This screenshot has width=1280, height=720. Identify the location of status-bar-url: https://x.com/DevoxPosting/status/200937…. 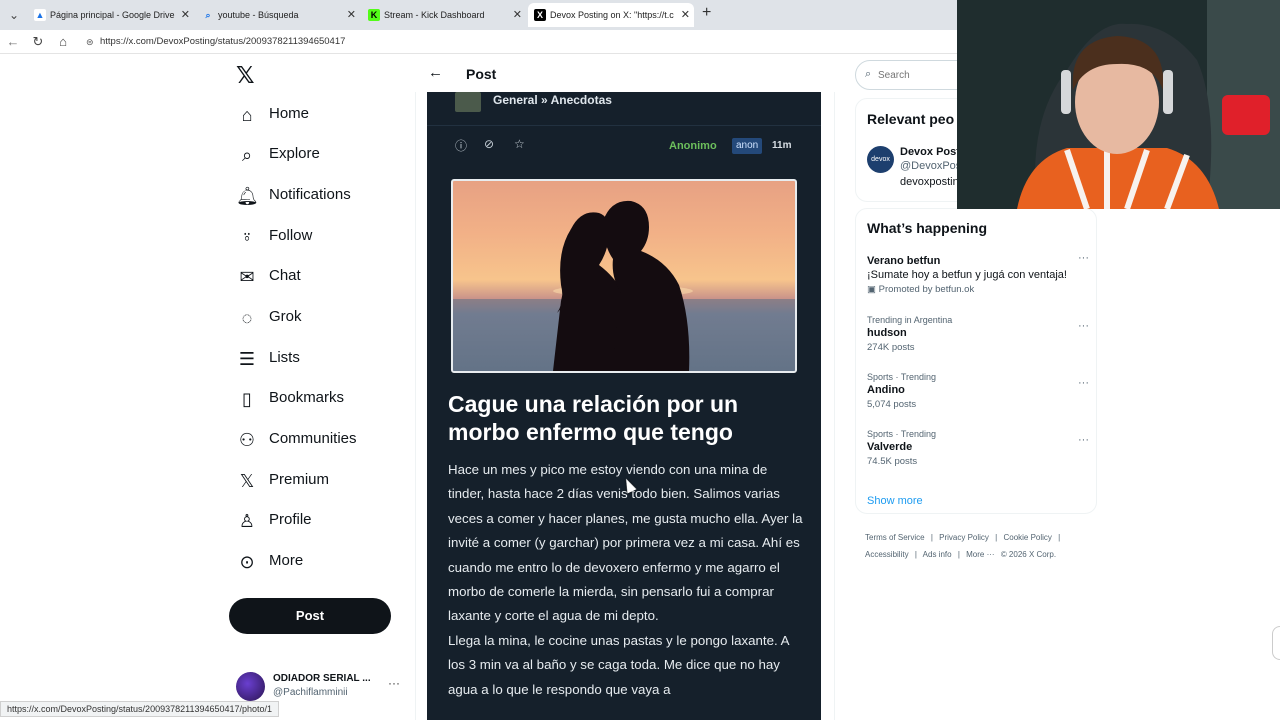
(140, 709).